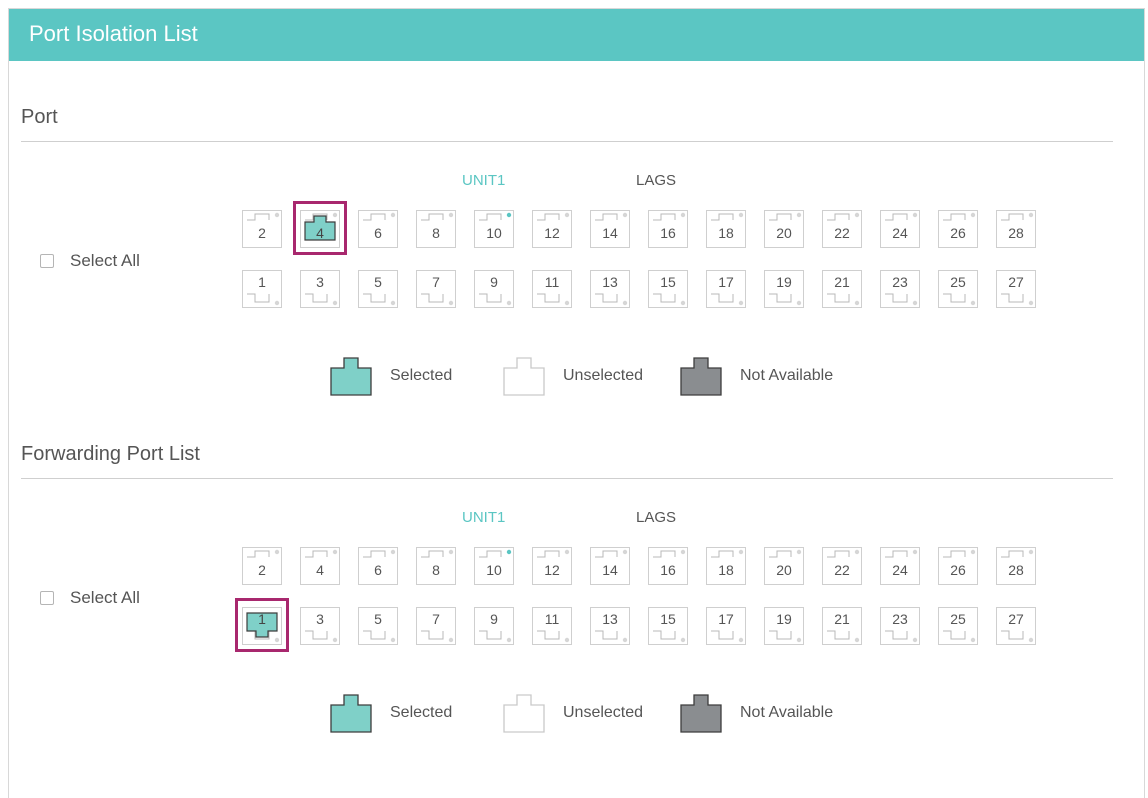 The height and width of the screenshot is (798, 1148). I want to click on port-highlight, so click(320, 228).